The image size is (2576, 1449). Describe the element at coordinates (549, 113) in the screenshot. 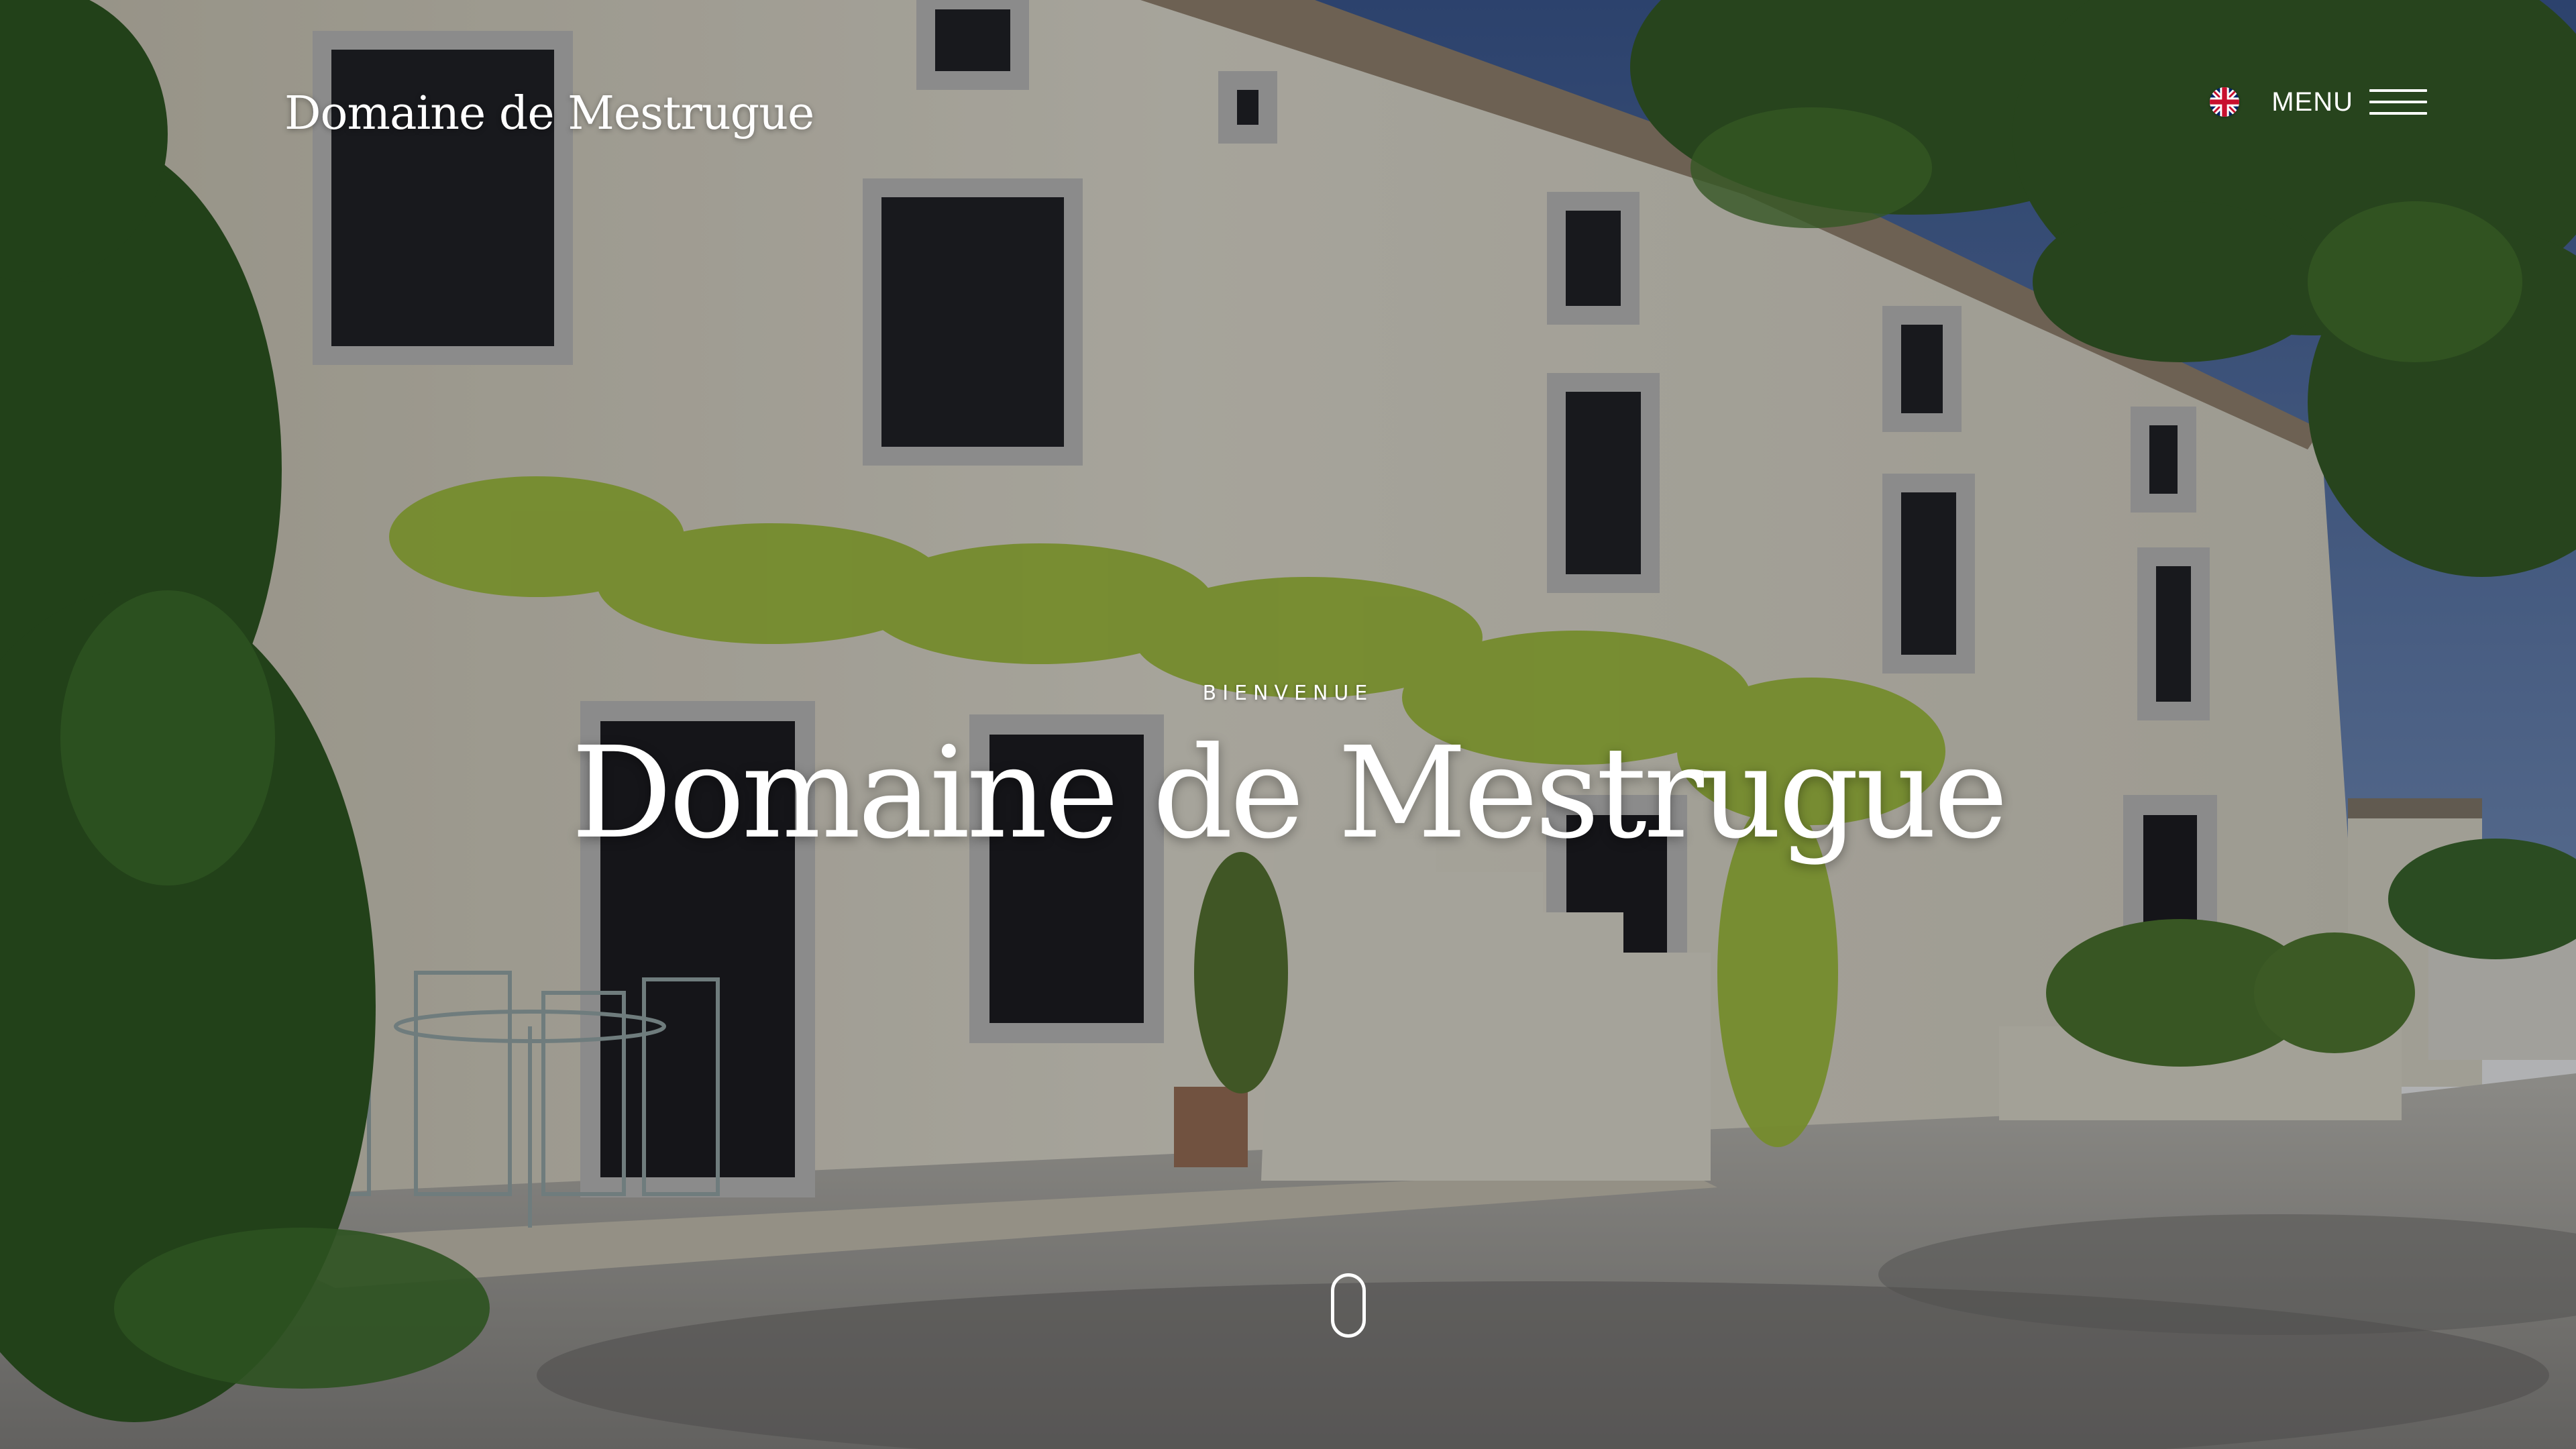

I see `site-brand-logo: Domaine de Mestrugue` at that location.